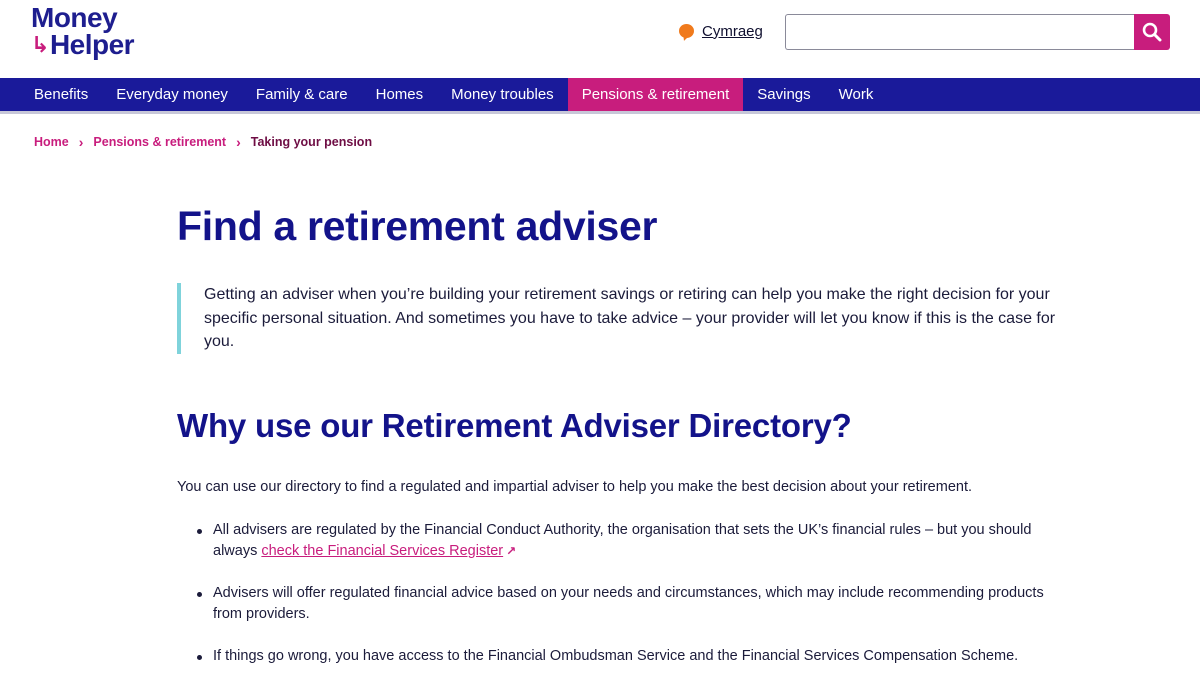 The height and width of the screenshot is (675, 1200). What do you see at coordinates (400, 94) in the screenshot?
I see `nav-item-homes: Homes` at bounding box center [400, 94].